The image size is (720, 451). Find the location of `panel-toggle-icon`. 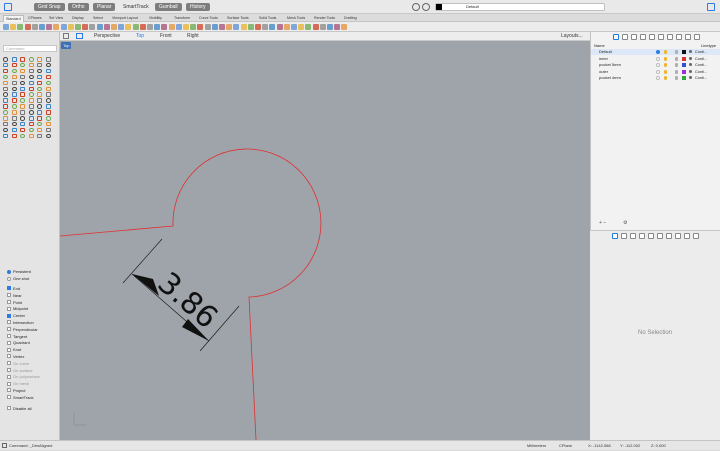

panel-toggle-icon is located at coordinates (711, 7).